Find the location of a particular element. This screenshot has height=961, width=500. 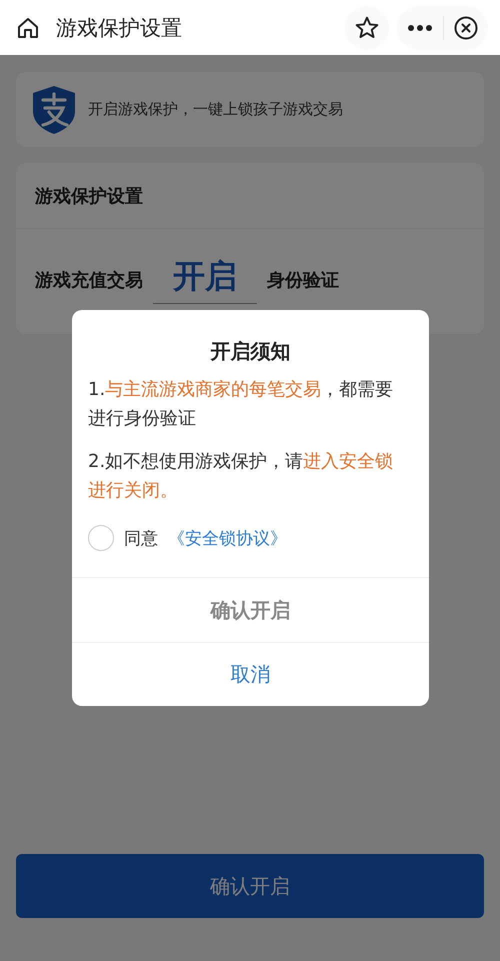

setting-label: 身份验证 is located at coordinates (303, 280).